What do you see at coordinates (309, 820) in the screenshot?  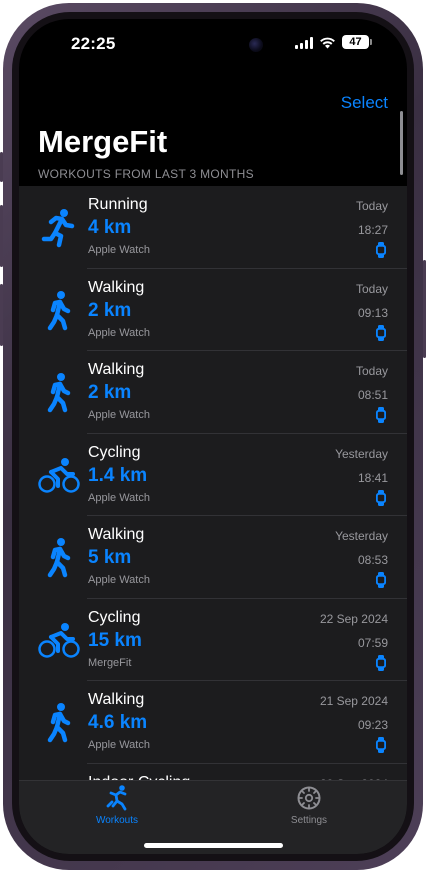 I see `tab-label: Settings` at bounding box center [309, 820].